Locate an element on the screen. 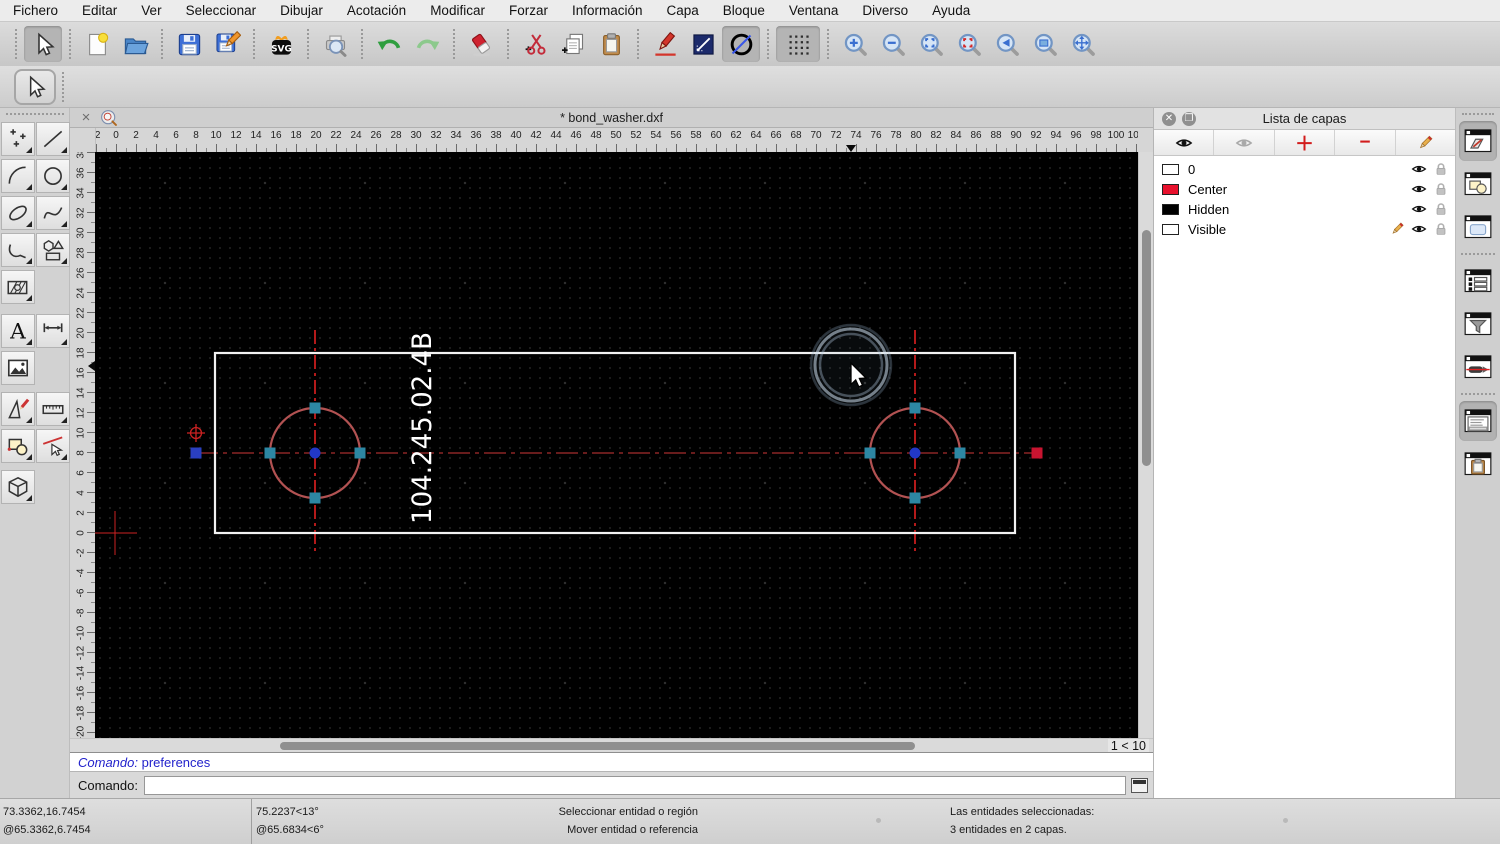  hide-all-layers-button is located at coordinates (1244, 142).